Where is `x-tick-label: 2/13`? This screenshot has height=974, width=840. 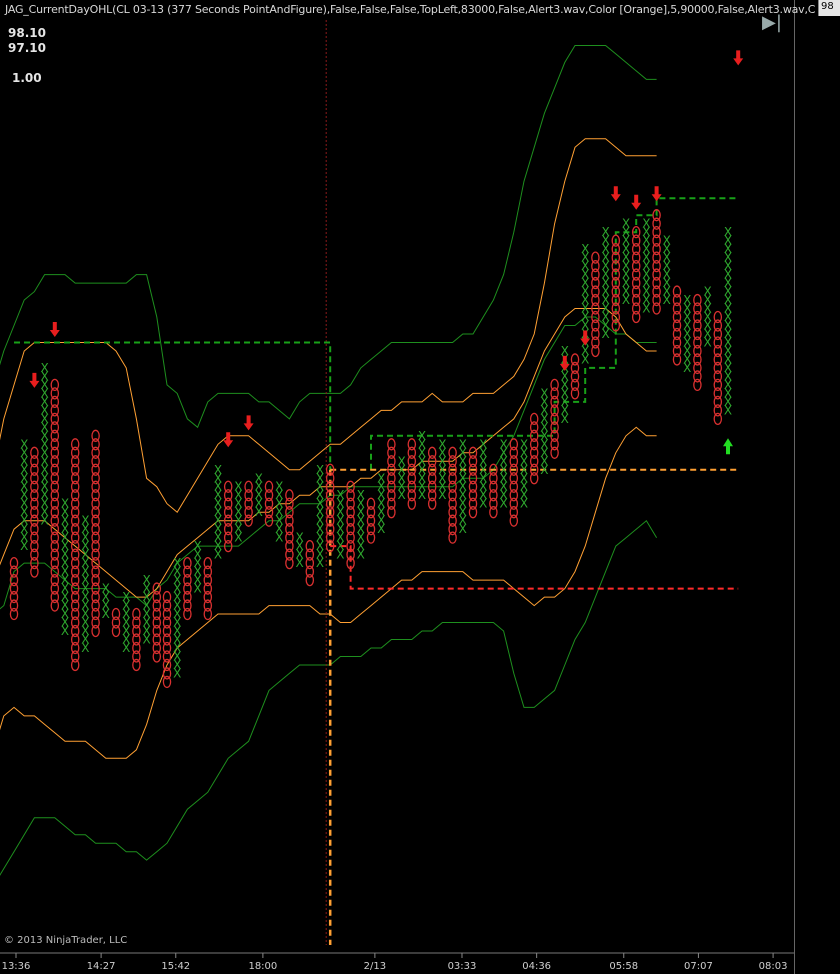 x-tick-label: 2/13 is located at coordinates (375, 966).